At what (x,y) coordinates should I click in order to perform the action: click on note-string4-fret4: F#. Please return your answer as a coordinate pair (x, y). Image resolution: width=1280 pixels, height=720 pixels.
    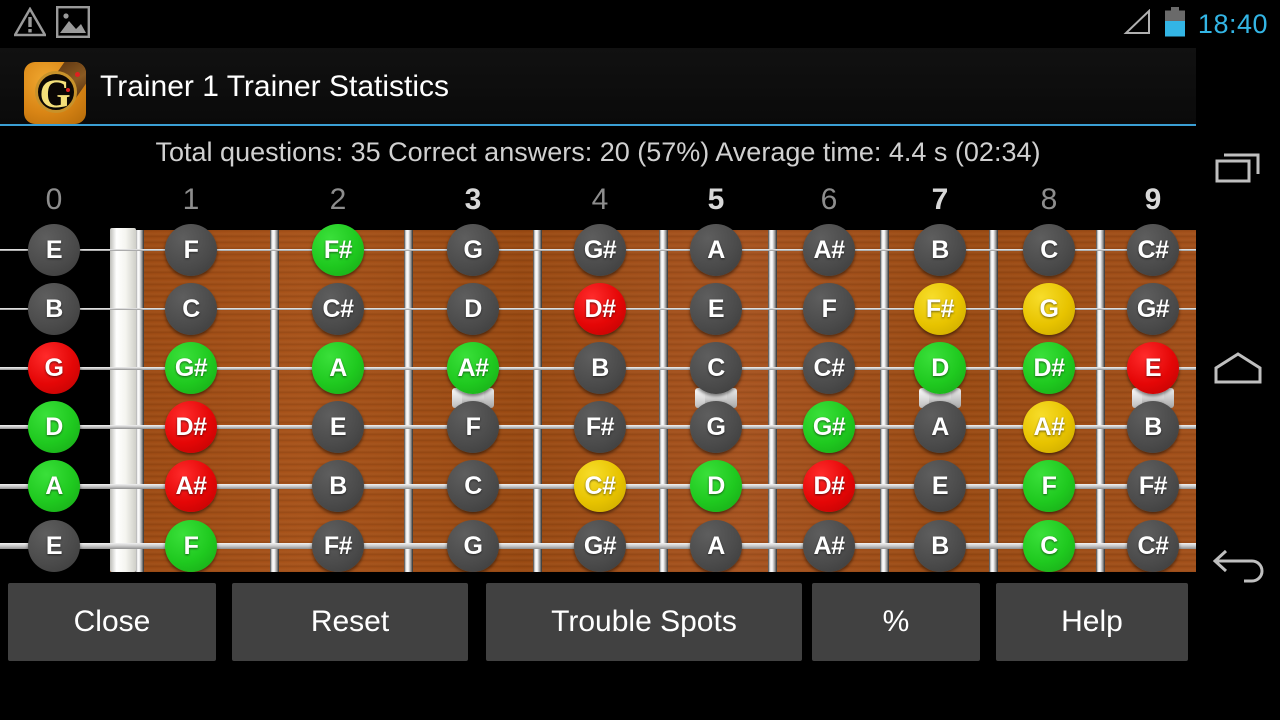
    Looking at the image, I should click on (600, 427).